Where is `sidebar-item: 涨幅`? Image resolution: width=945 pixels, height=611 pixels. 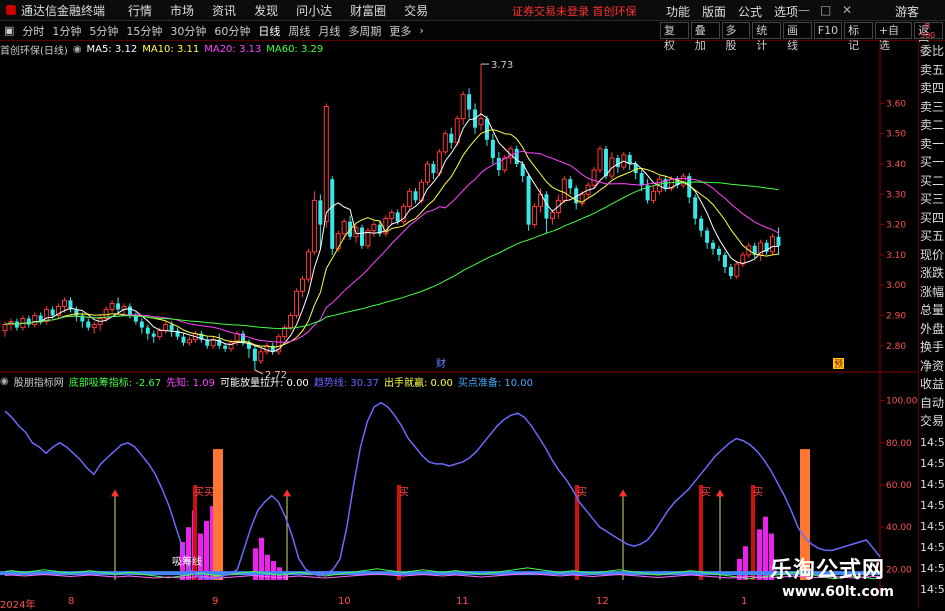 sidebar-item: 涨幅 is located at coordinates (932, 292).